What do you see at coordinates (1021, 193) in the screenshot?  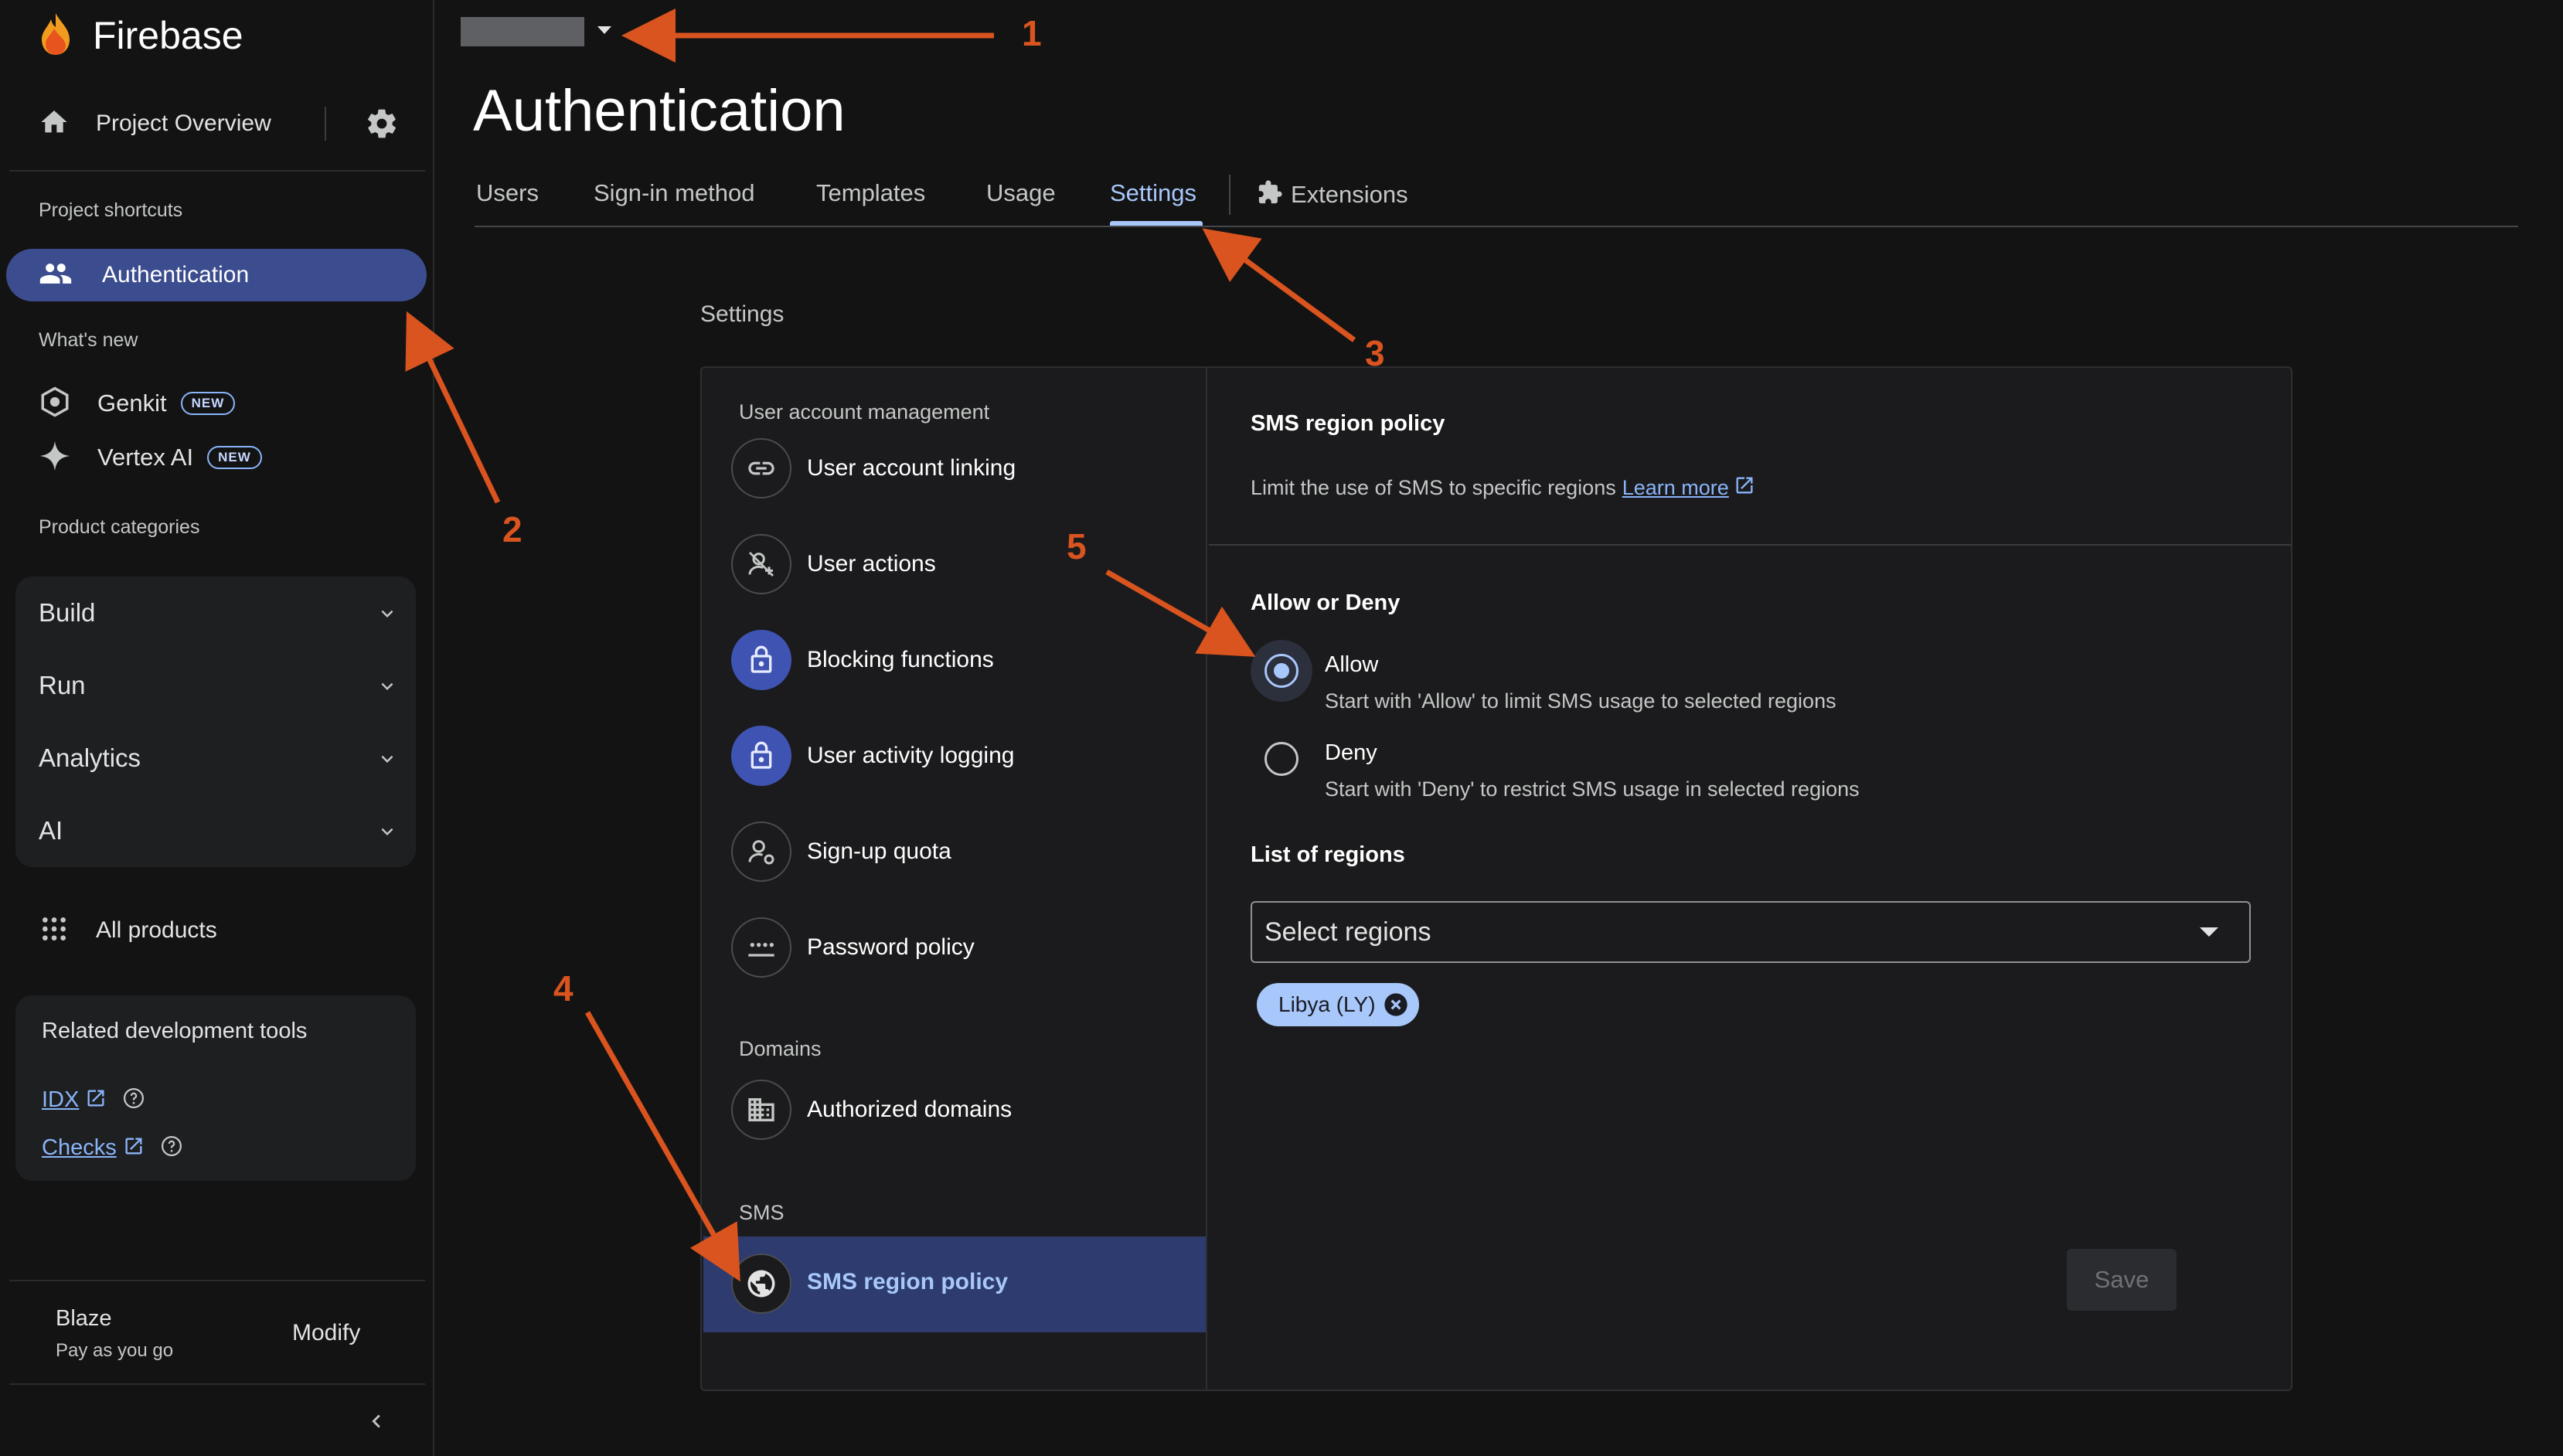 I see `tab-usage: Usage` at bounding box center [1021, 193].